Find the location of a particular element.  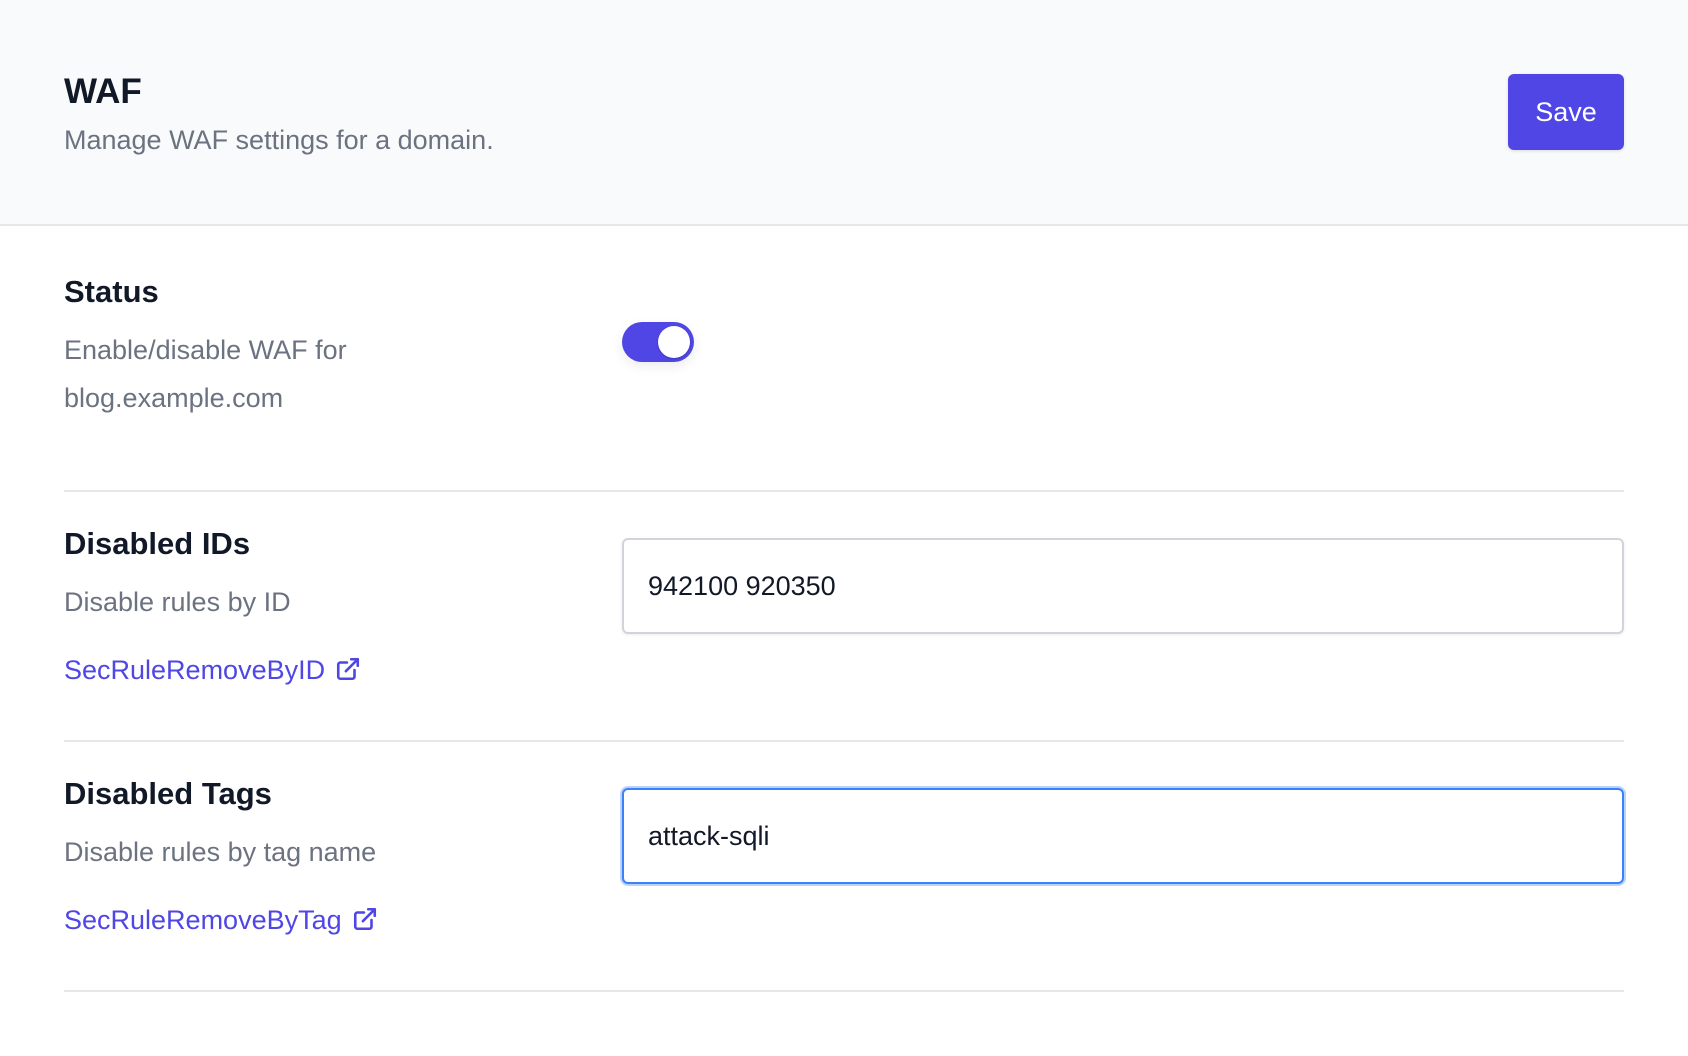

disabled-ids-input is located at coordinates (1123, 586).